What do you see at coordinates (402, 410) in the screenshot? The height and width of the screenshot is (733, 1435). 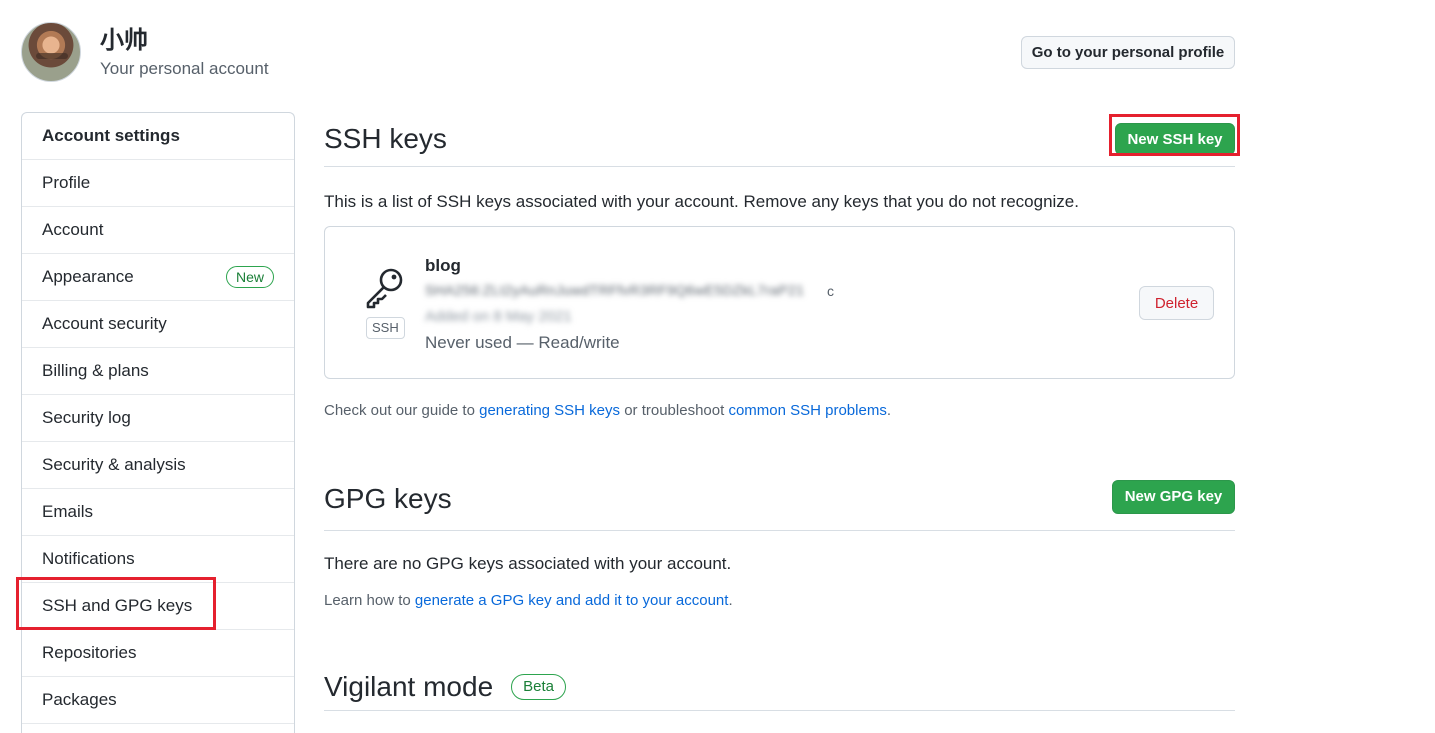 I see `guide-prefix: Check out our guide to` at bounding box center [402, 410].